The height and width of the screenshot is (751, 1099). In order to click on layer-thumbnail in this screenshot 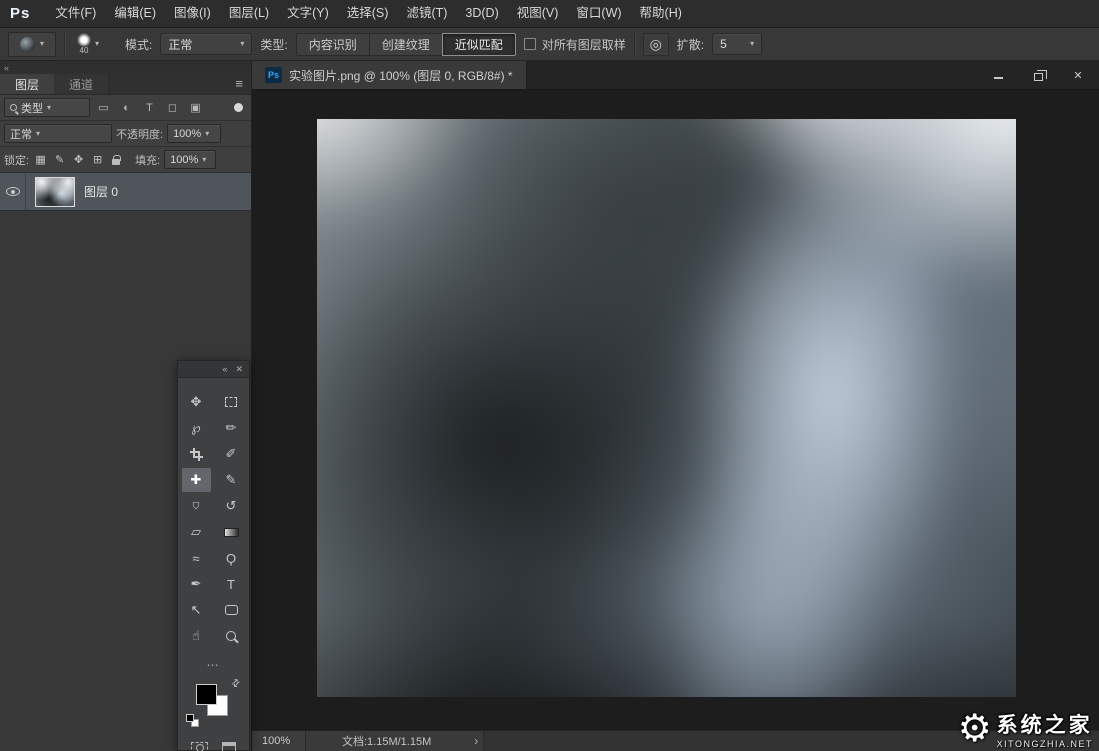, I will do `click(55, 191)`.